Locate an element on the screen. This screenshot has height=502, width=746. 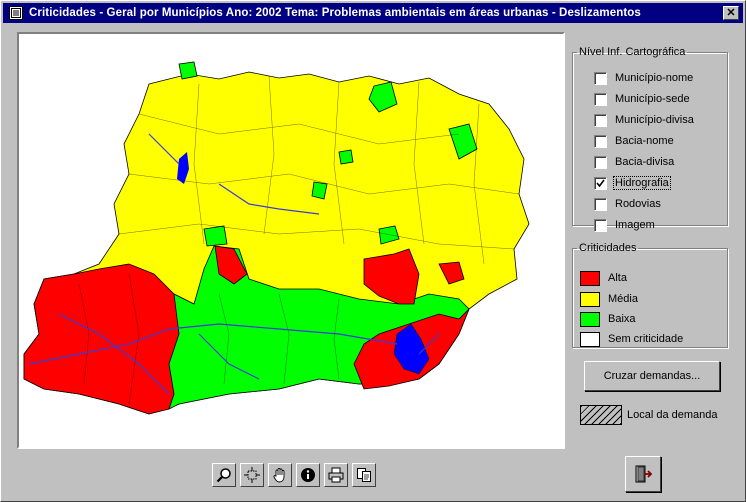
map-region-baixa-north1 is located at coordinates (188, 70).